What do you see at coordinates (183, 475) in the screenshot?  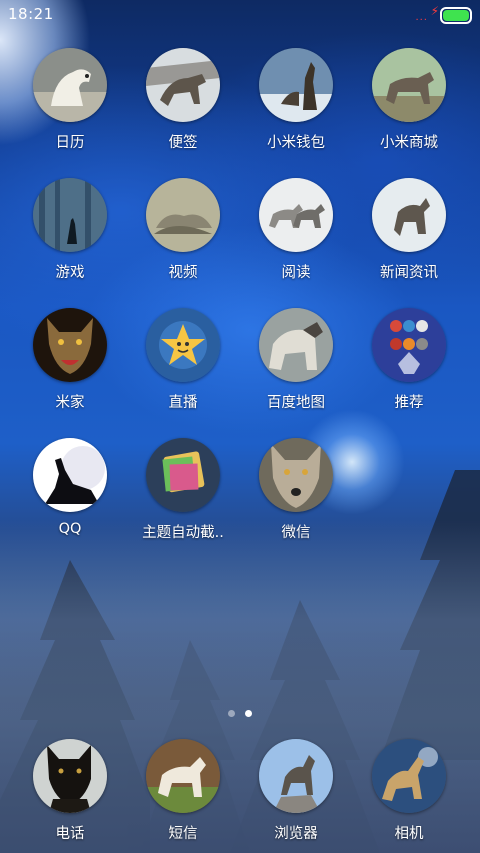 I see `screenshot-tool-icon` at bounding box center [183, 475].